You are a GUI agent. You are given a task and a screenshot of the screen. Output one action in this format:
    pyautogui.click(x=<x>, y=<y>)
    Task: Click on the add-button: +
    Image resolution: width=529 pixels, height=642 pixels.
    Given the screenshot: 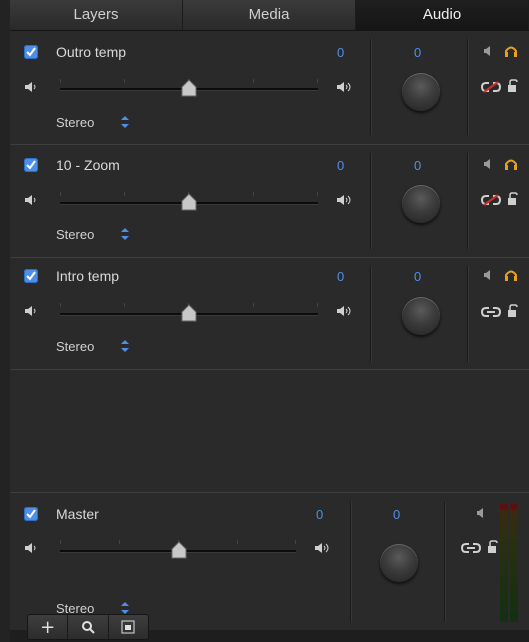 What is the action you would take?
    pyautogui.click(x=48, y=627)
    